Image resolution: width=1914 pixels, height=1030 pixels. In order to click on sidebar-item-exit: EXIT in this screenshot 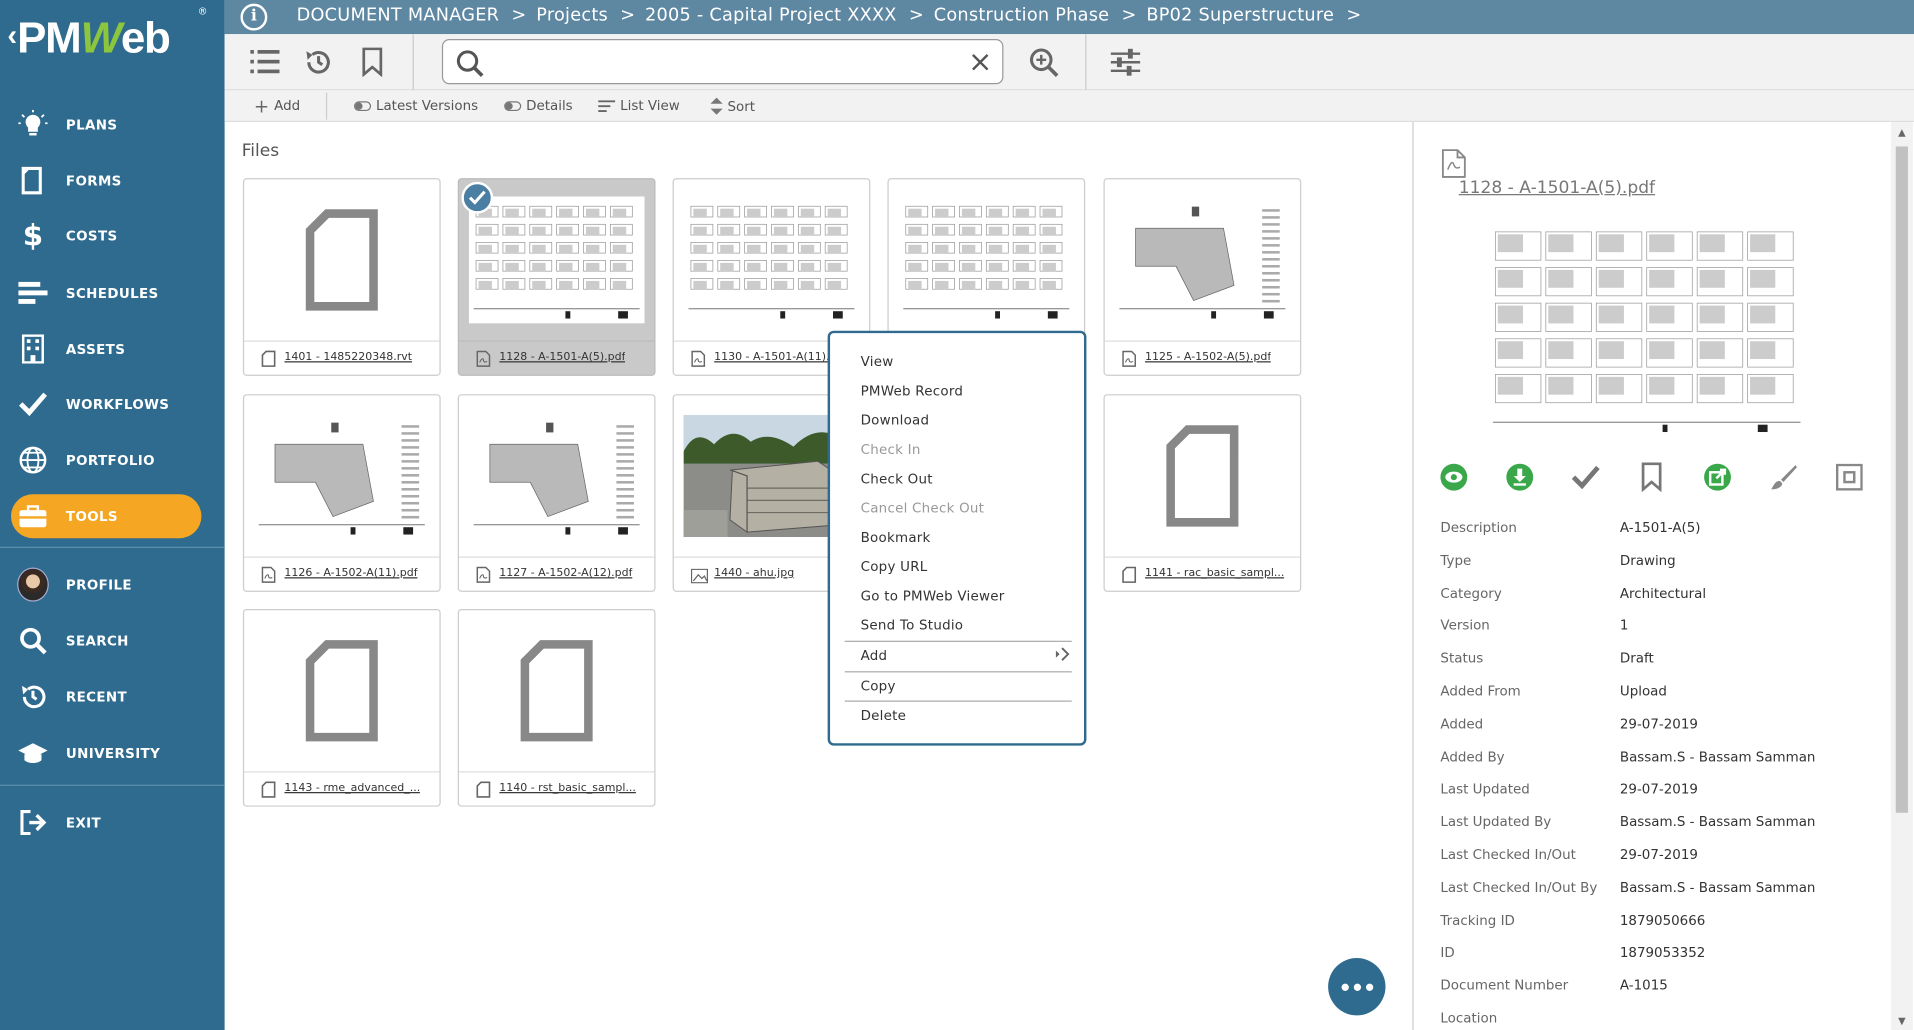, I will do `click(112, 822)`.